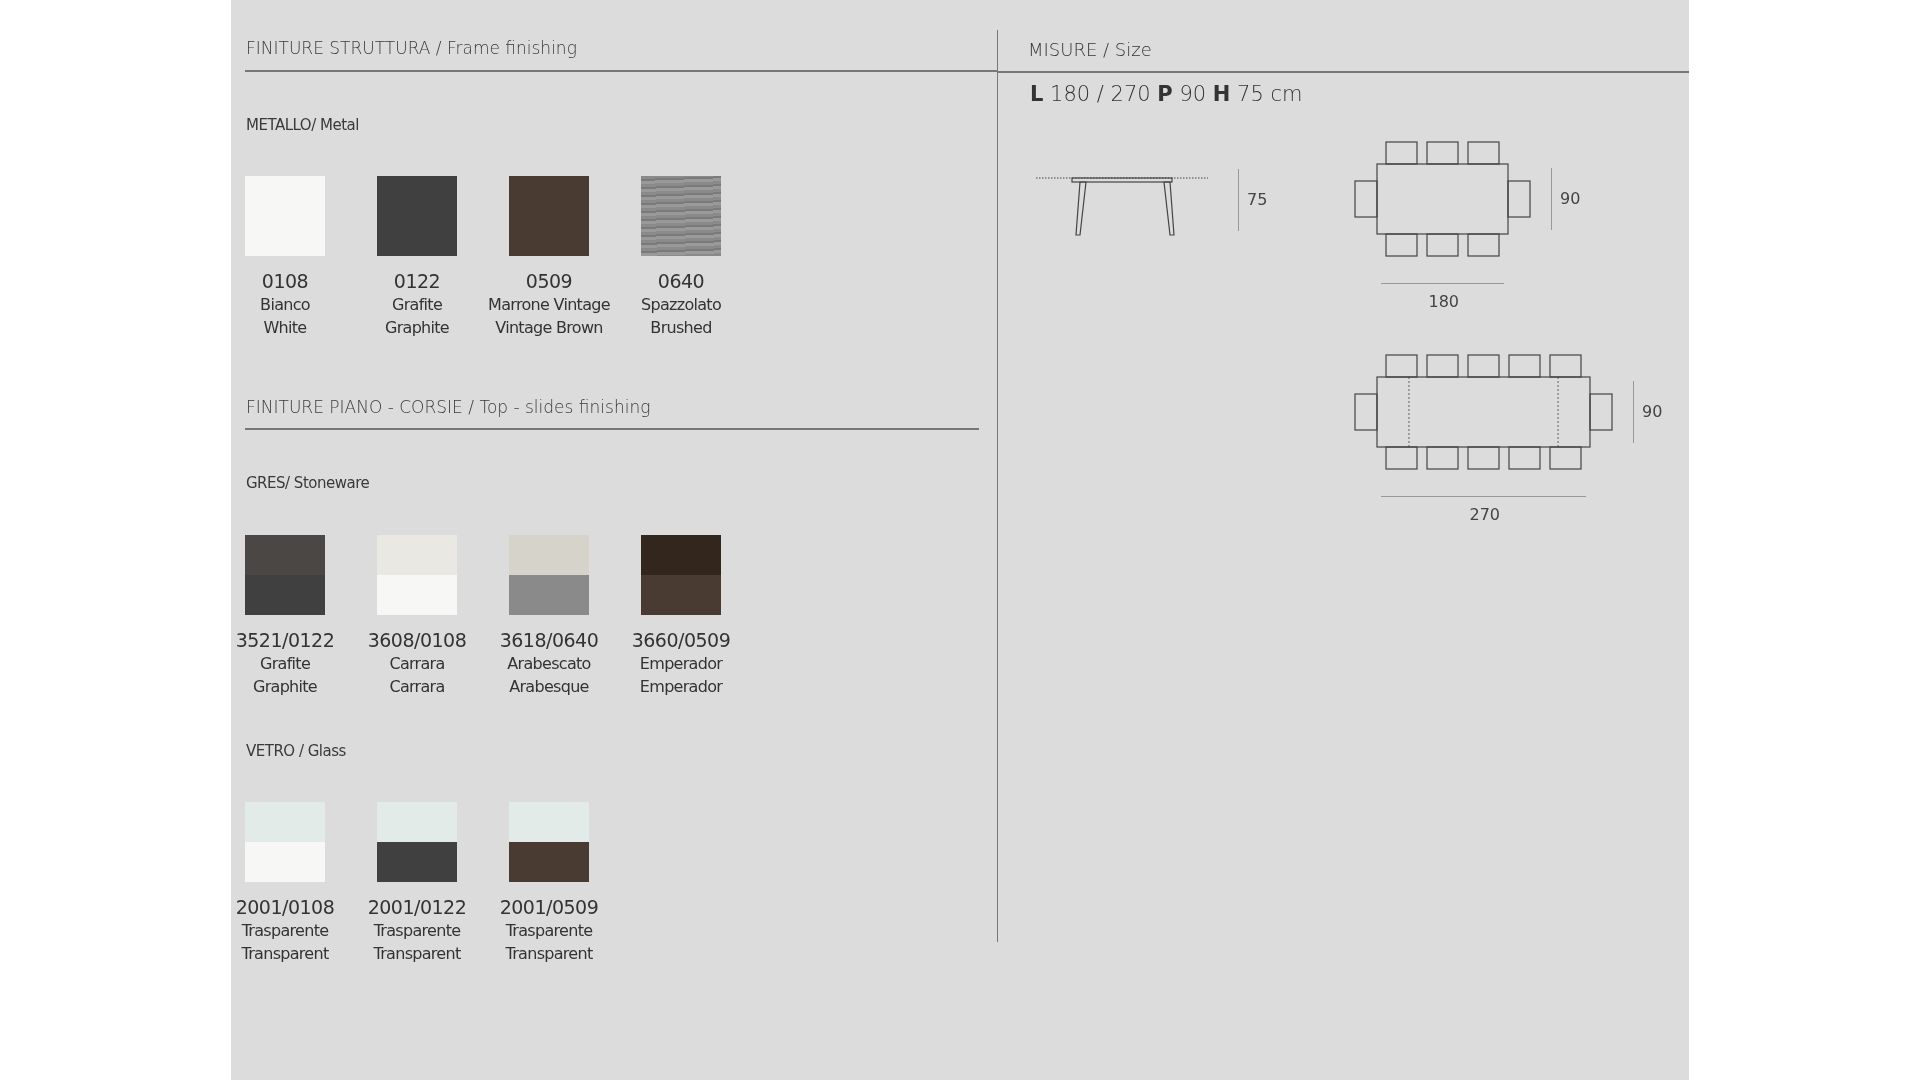 This screenshot has height=1080, width=1920. I want to click on finish-name: Marrone Vintage, so click(549, 304).